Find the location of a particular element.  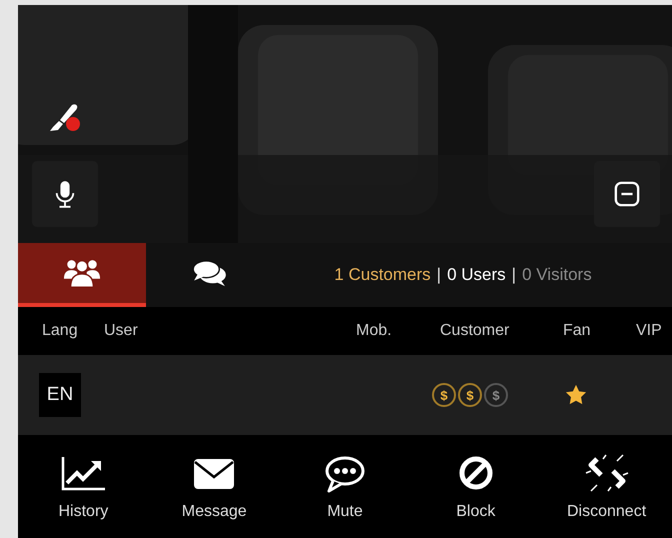

users-count: 0 Users is located at coordinates (476, 275).